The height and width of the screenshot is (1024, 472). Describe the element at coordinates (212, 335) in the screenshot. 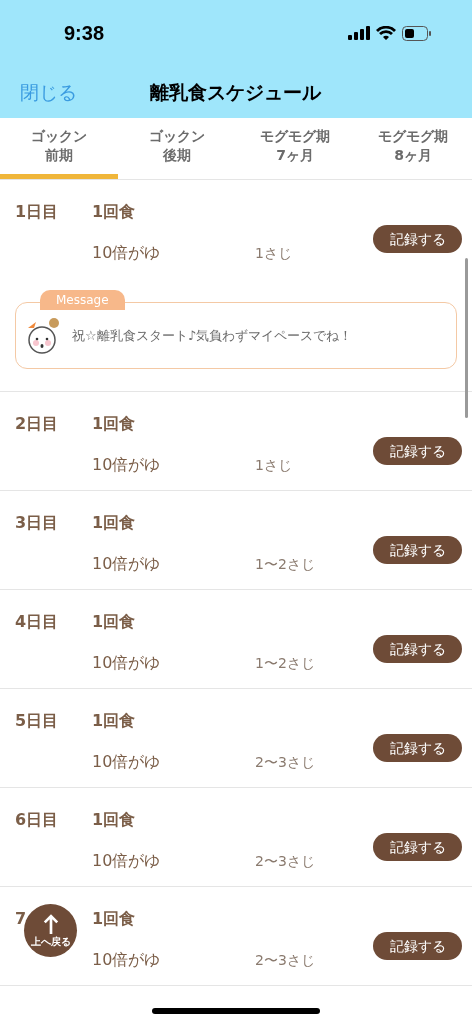

I see `message-text: 祝☆離乳食スタート♪気負わずマイペースでね！` at that location.